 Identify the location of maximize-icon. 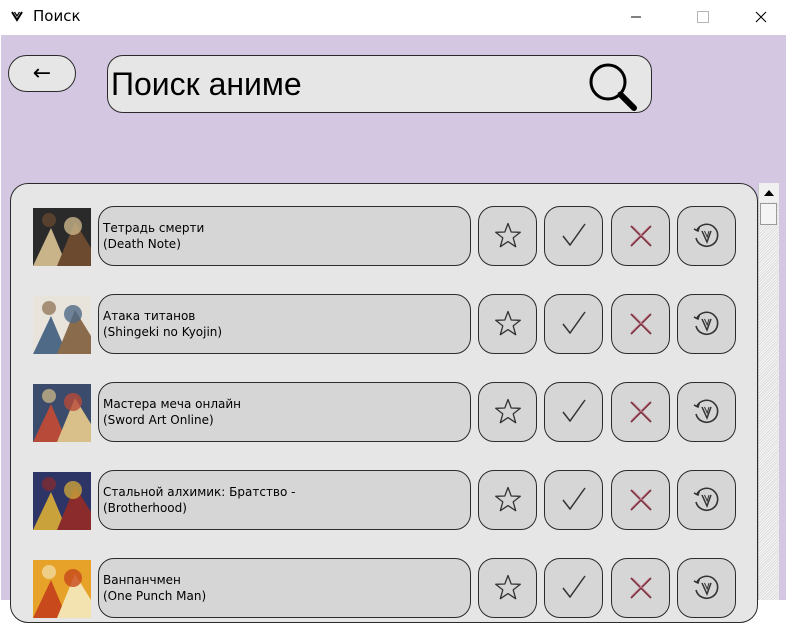
(703, 17).